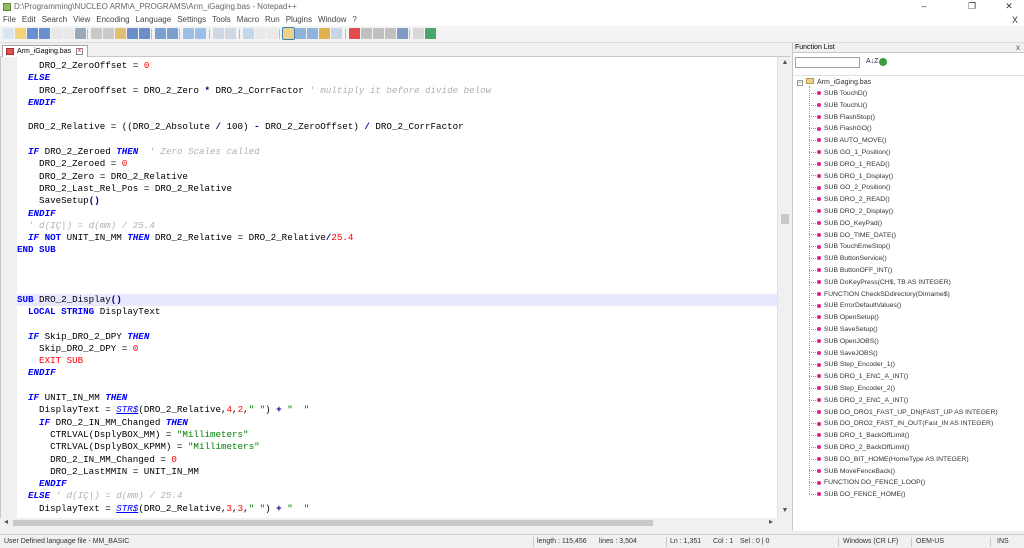 The width and height of the screenshot is (1024, 548). I want to click on close-icon, so click(56, 33).